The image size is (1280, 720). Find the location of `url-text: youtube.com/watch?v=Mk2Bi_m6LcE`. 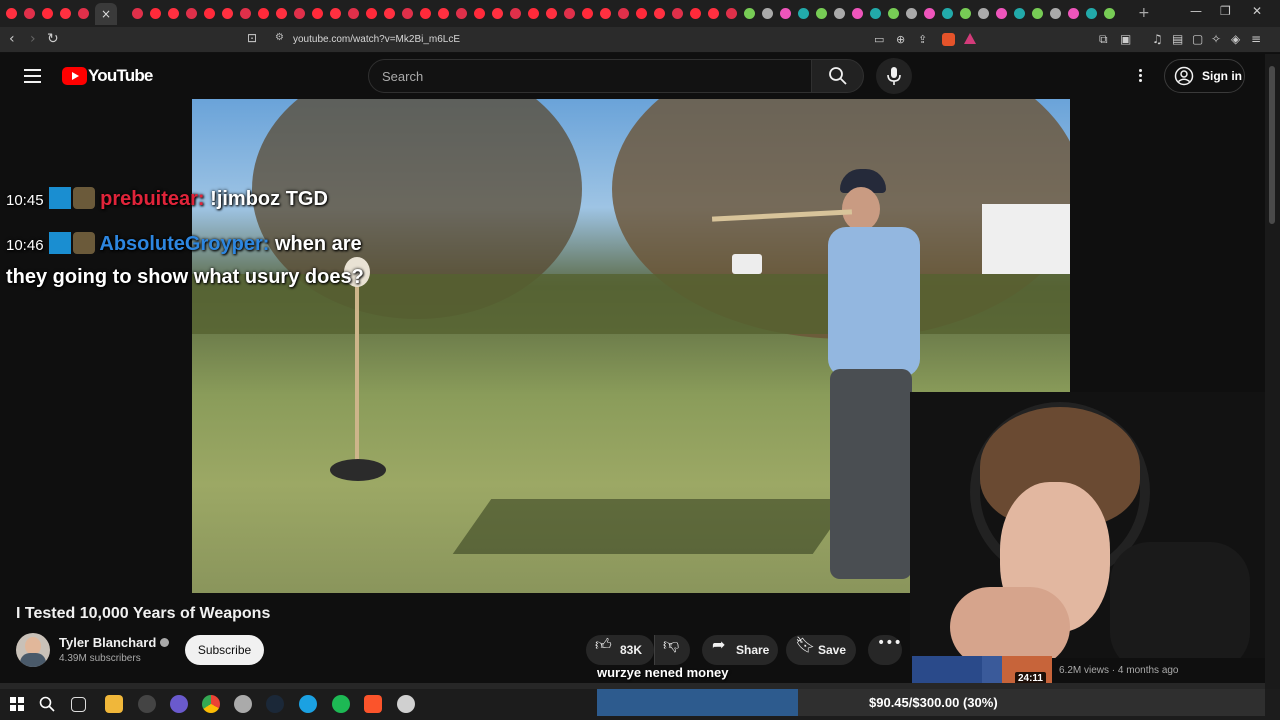

url-text: youtube.com/watch?v=Mk2Bi_m6LcE is located at coordinates (376, 39).